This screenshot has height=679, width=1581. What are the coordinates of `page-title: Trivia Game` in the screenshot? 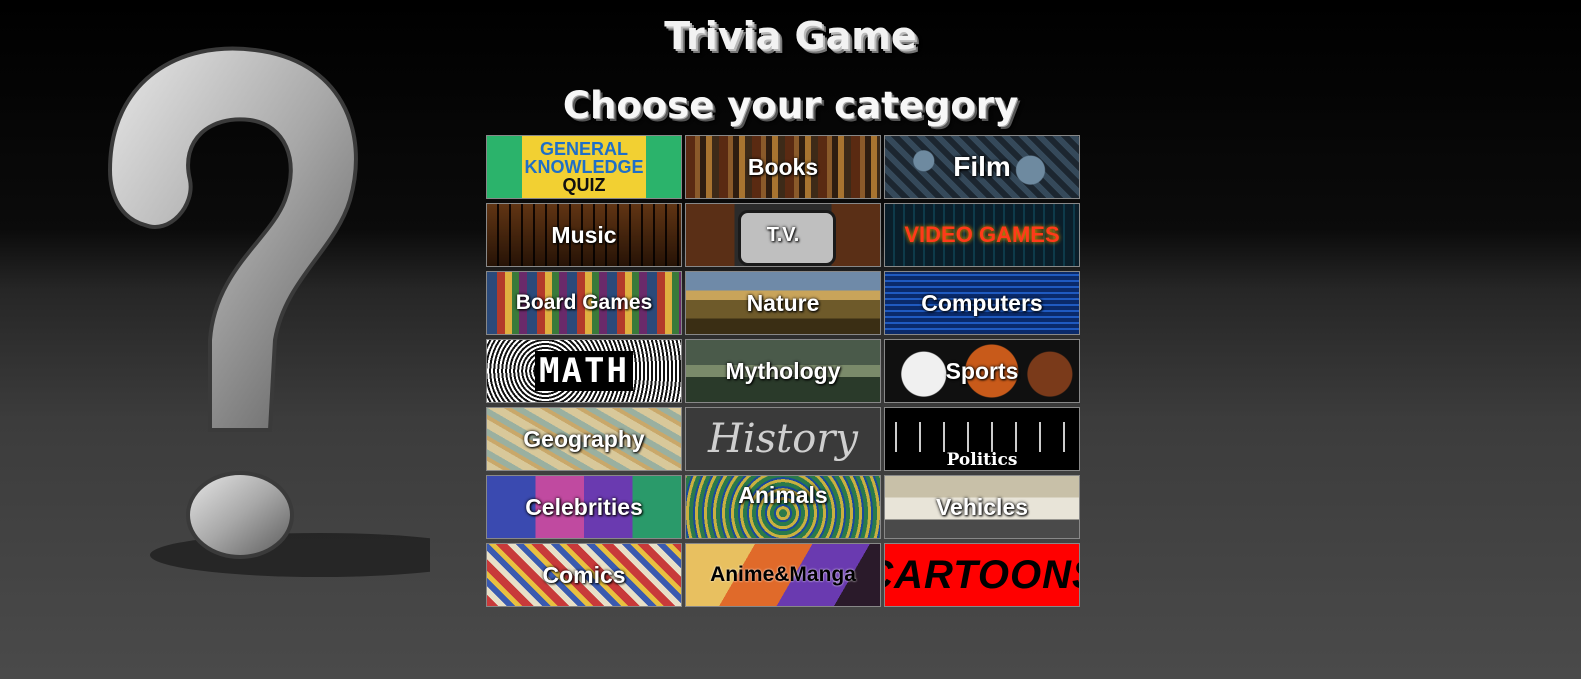 It's located at (790, 36).